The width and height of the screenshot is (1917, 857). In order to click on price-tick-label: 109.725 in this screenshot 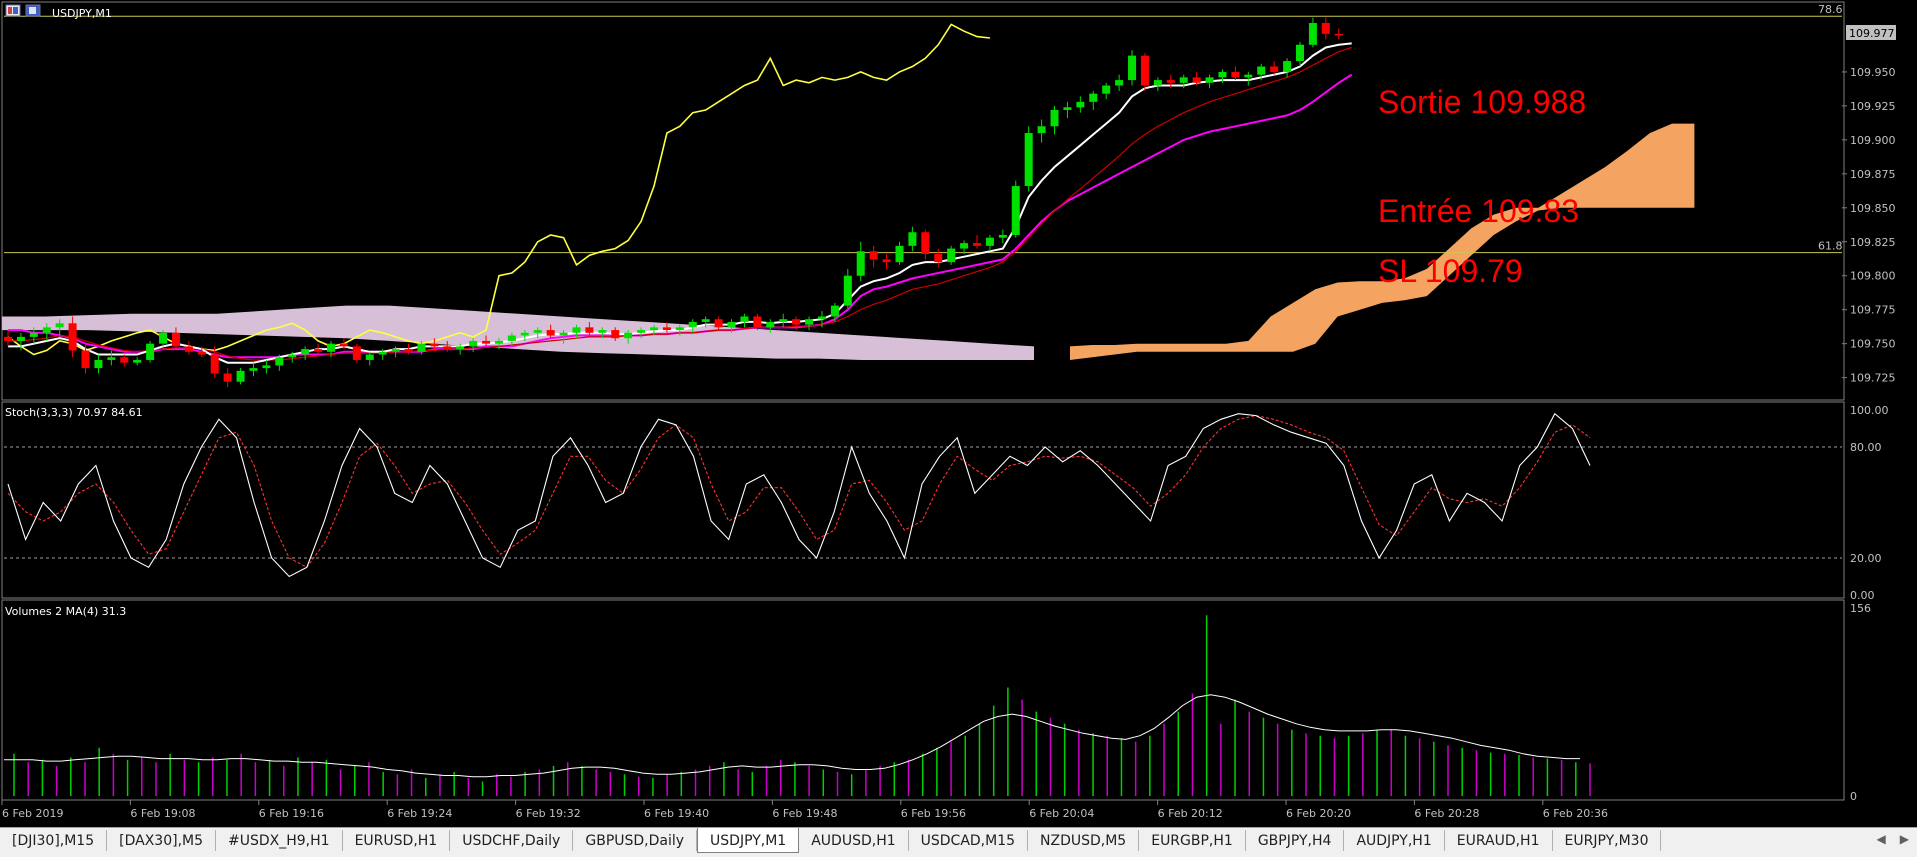, I will do `click(1873, 378)`.